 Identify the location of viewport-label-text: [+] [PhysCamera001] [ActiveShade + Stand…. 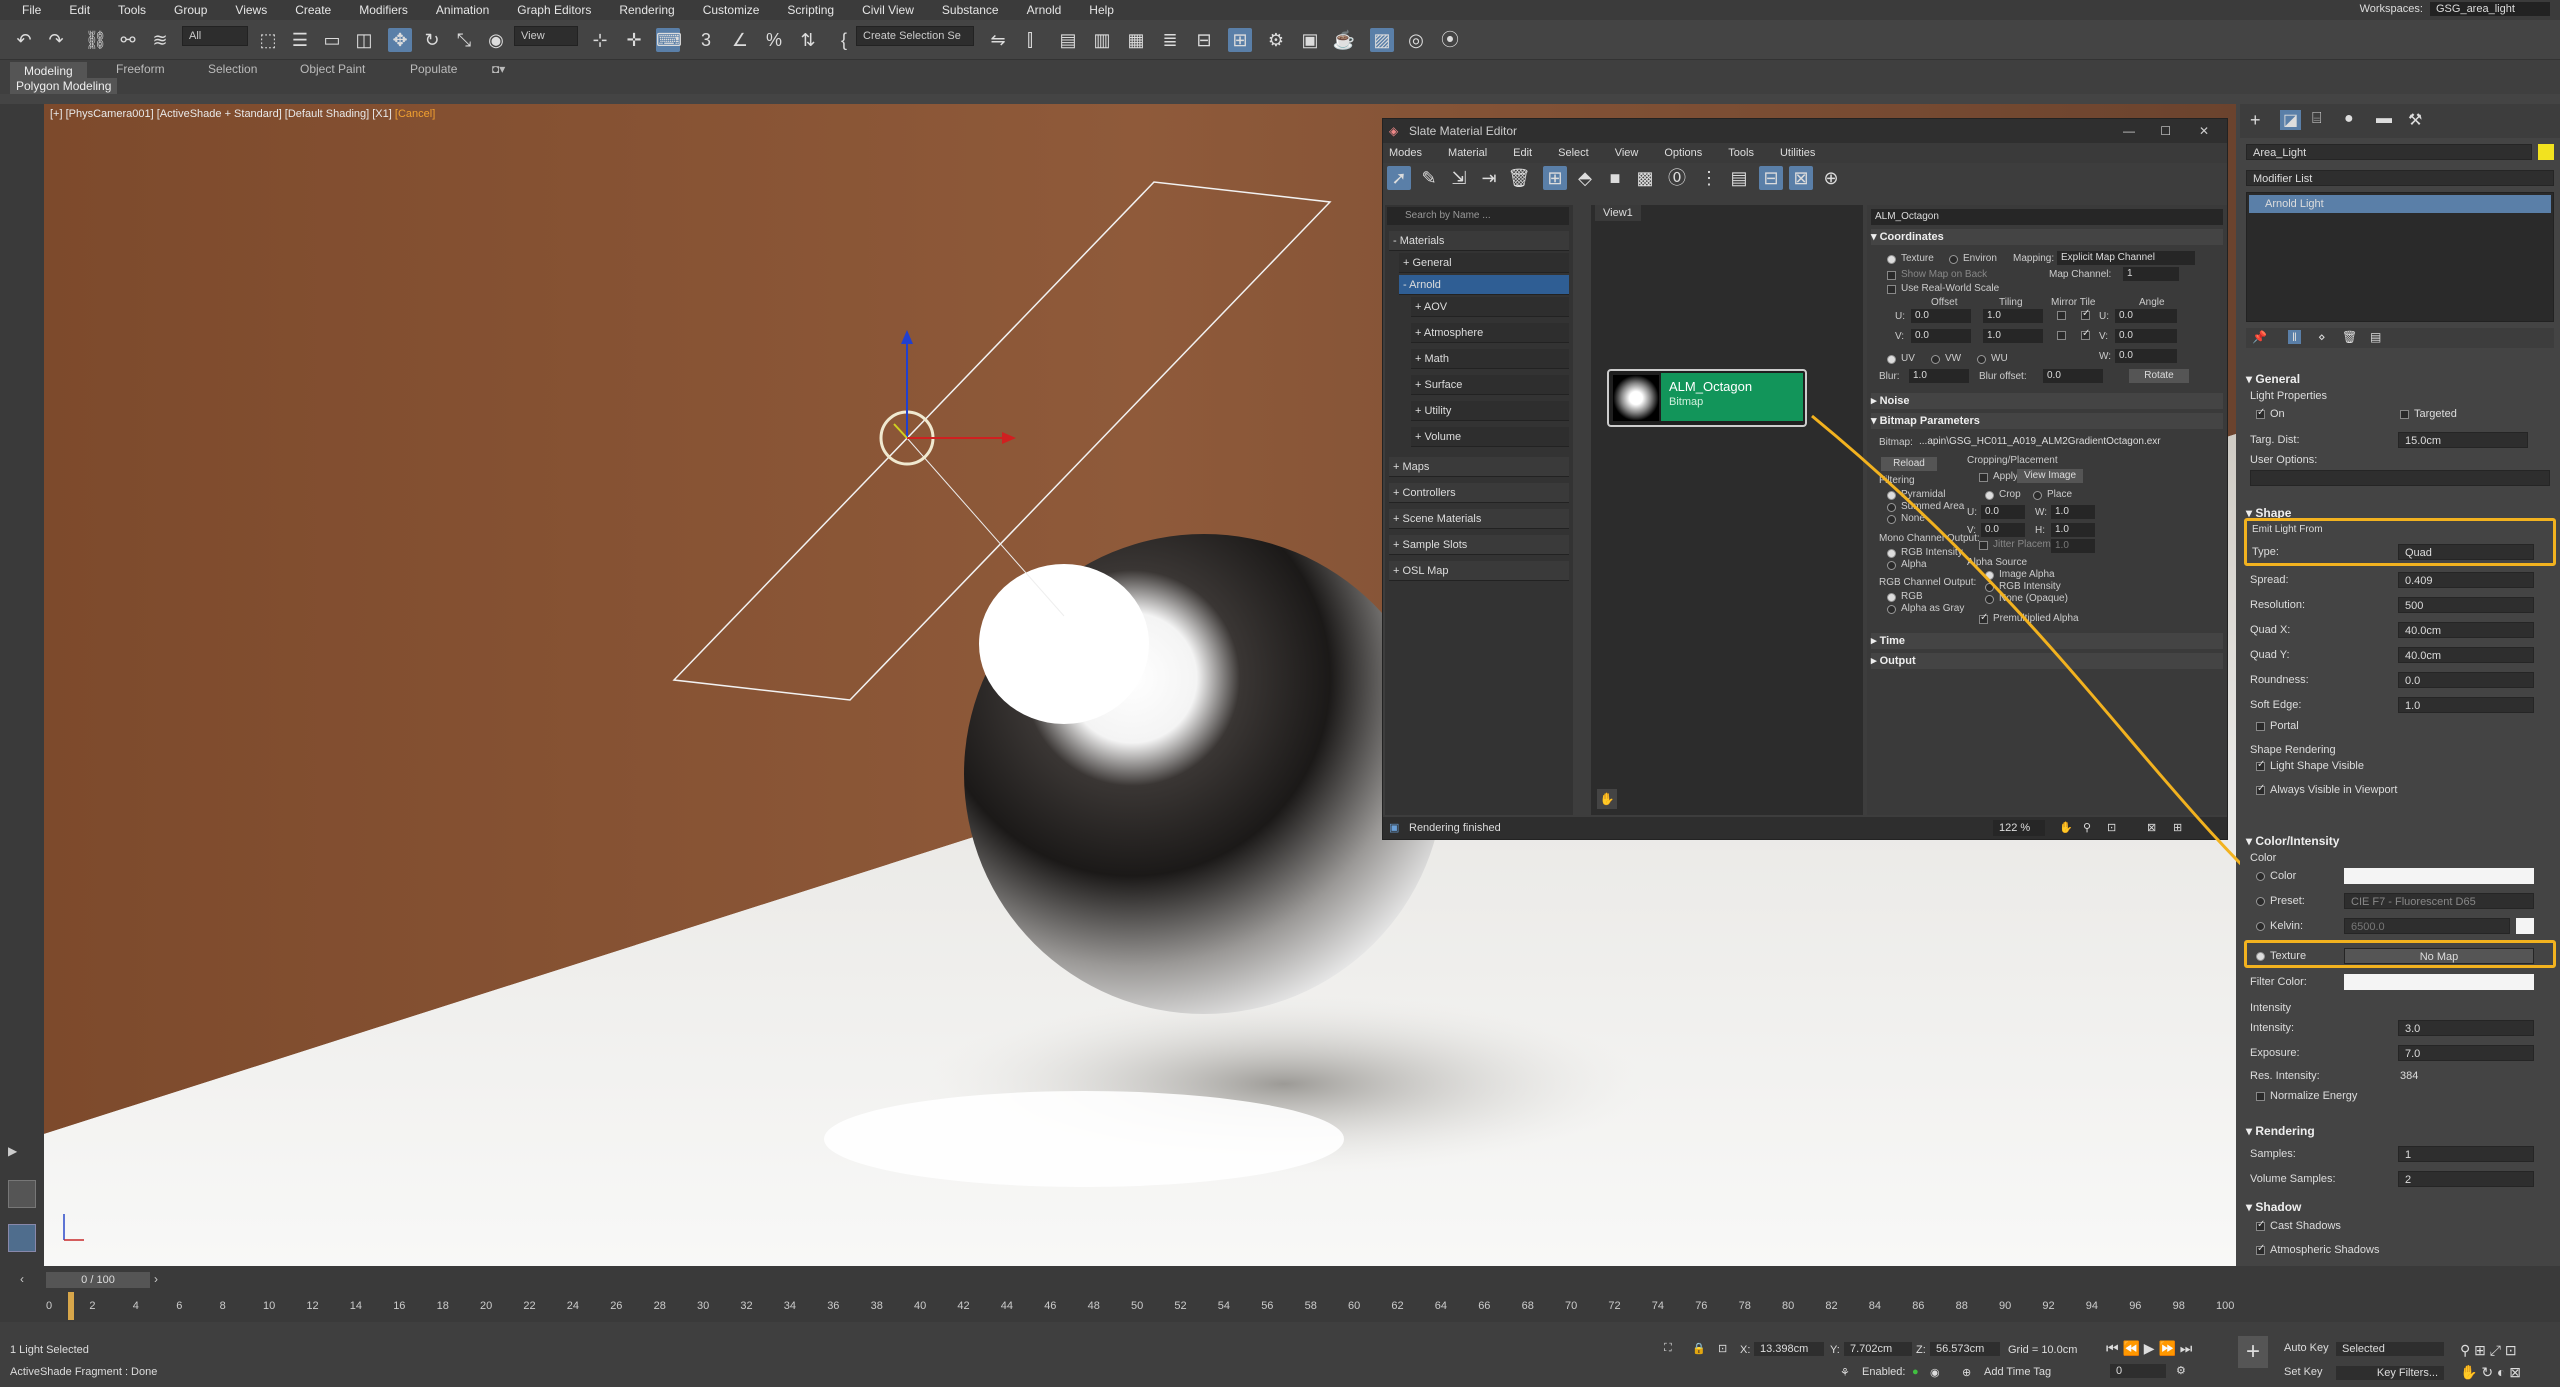
(221, 114).